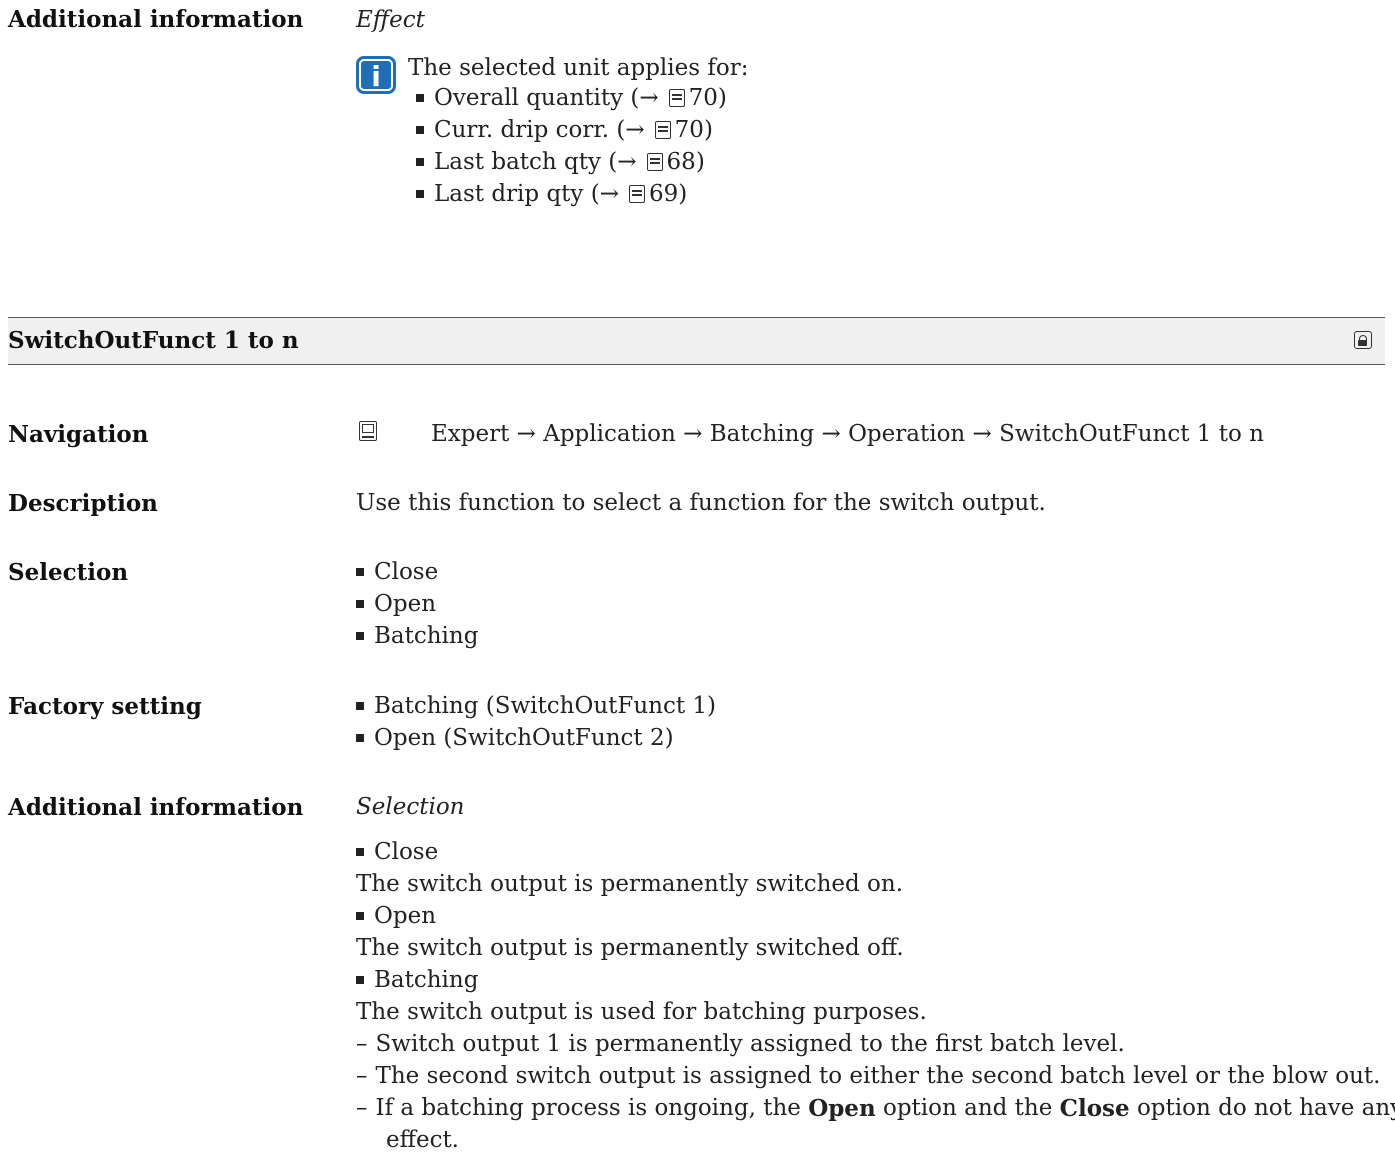 Image resolution: width=1395 pixels, height=1156 pixels. Describe the element at coordinates (105, 706) in the screenshot. I see `factory-setting-label: Factory setting` at that location.